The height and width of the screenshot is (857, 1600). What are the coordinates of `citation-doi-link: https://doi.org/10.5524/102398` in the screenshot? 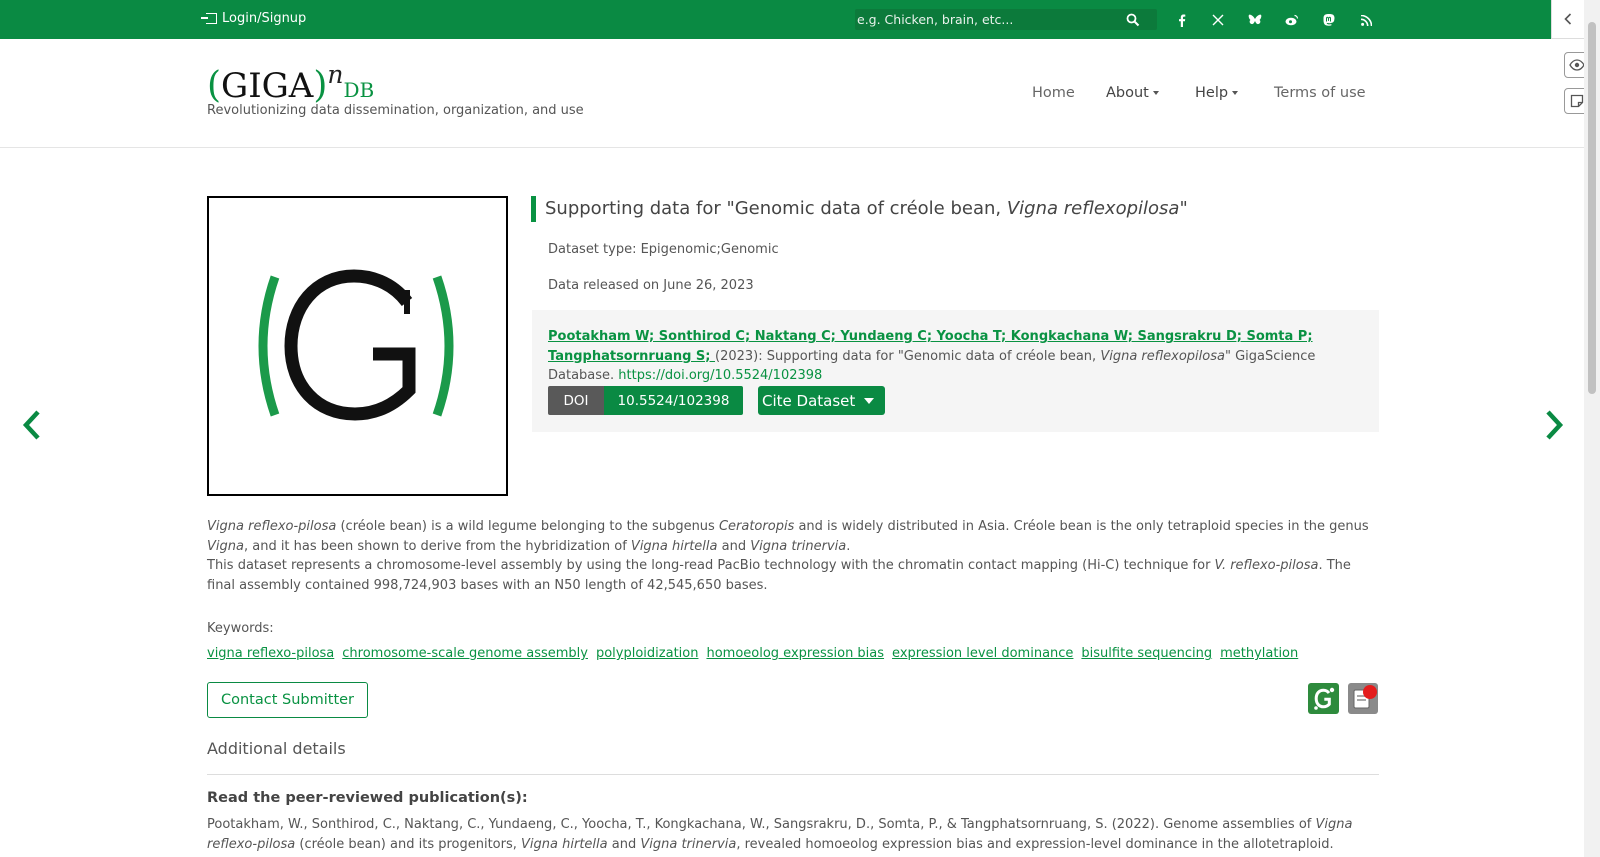 It's located at (720, 375).